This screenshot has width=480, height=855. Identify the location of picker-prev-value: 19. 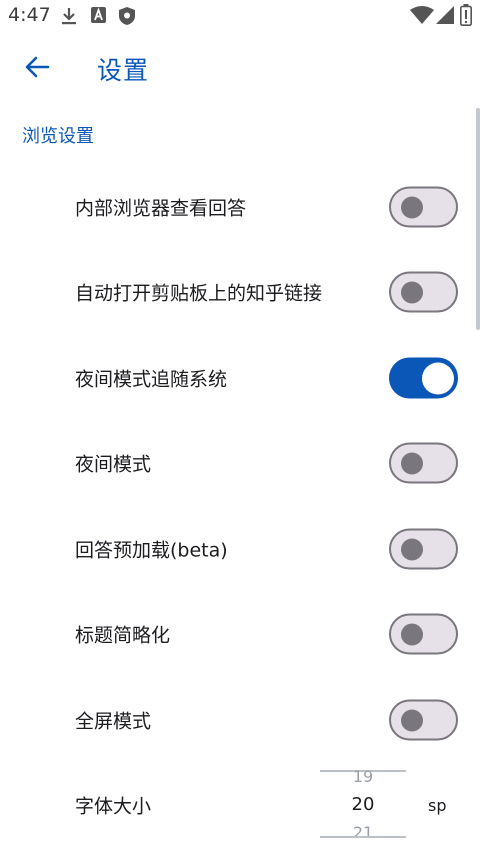
(363, 776).